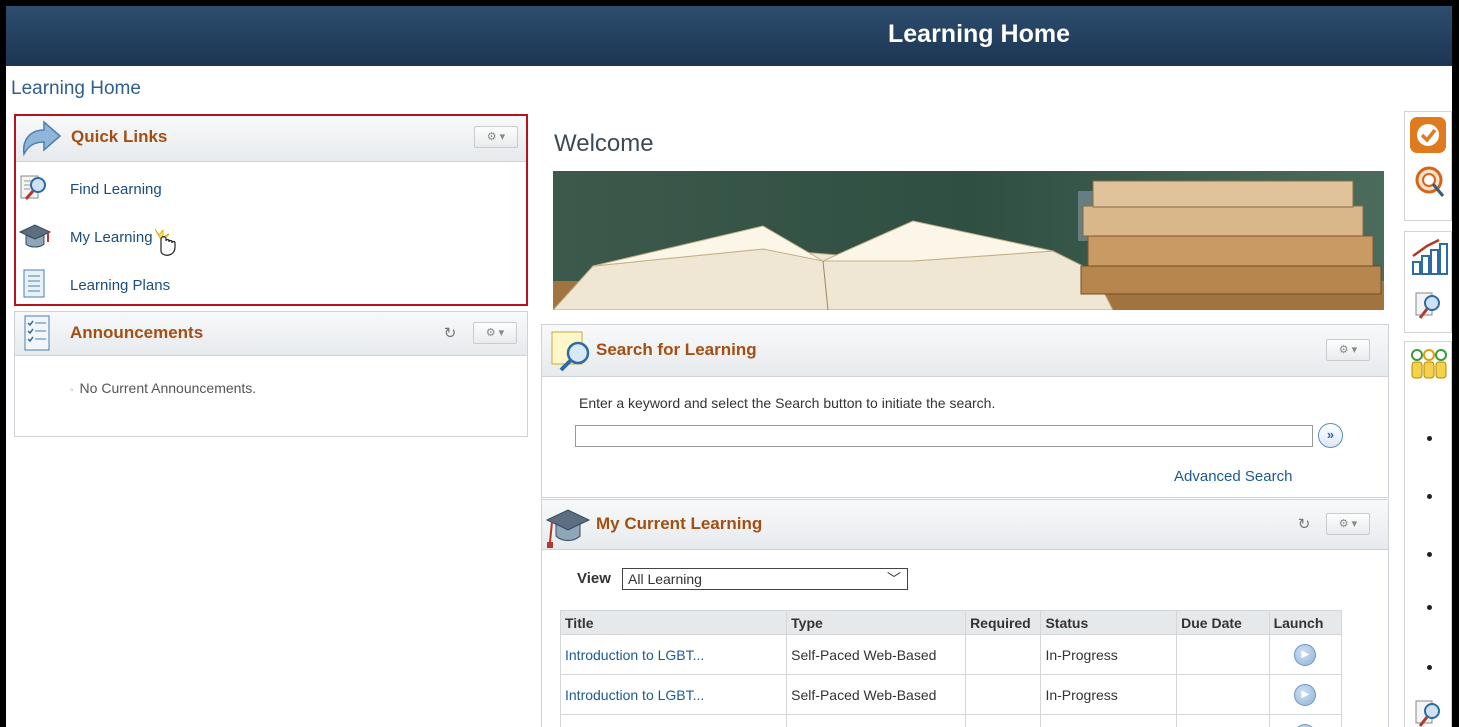  What do you see at coordinates (965, 351) in the screenshot?
I see `search-header: Search for Learning ⚙ ▾` at bounding box center [965, 351].